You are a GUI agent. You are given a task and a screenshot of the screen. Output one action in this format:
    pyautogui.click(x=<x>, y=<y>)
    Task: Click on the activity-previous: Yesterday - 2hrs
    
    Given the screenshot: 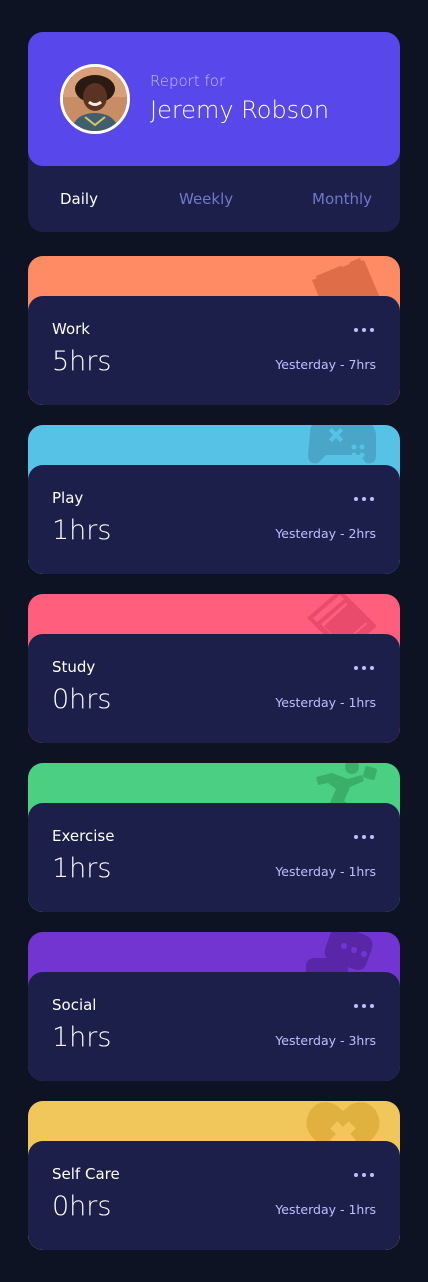 What is the action you would take?
    pyautogui.click(x=325, y=533)
    